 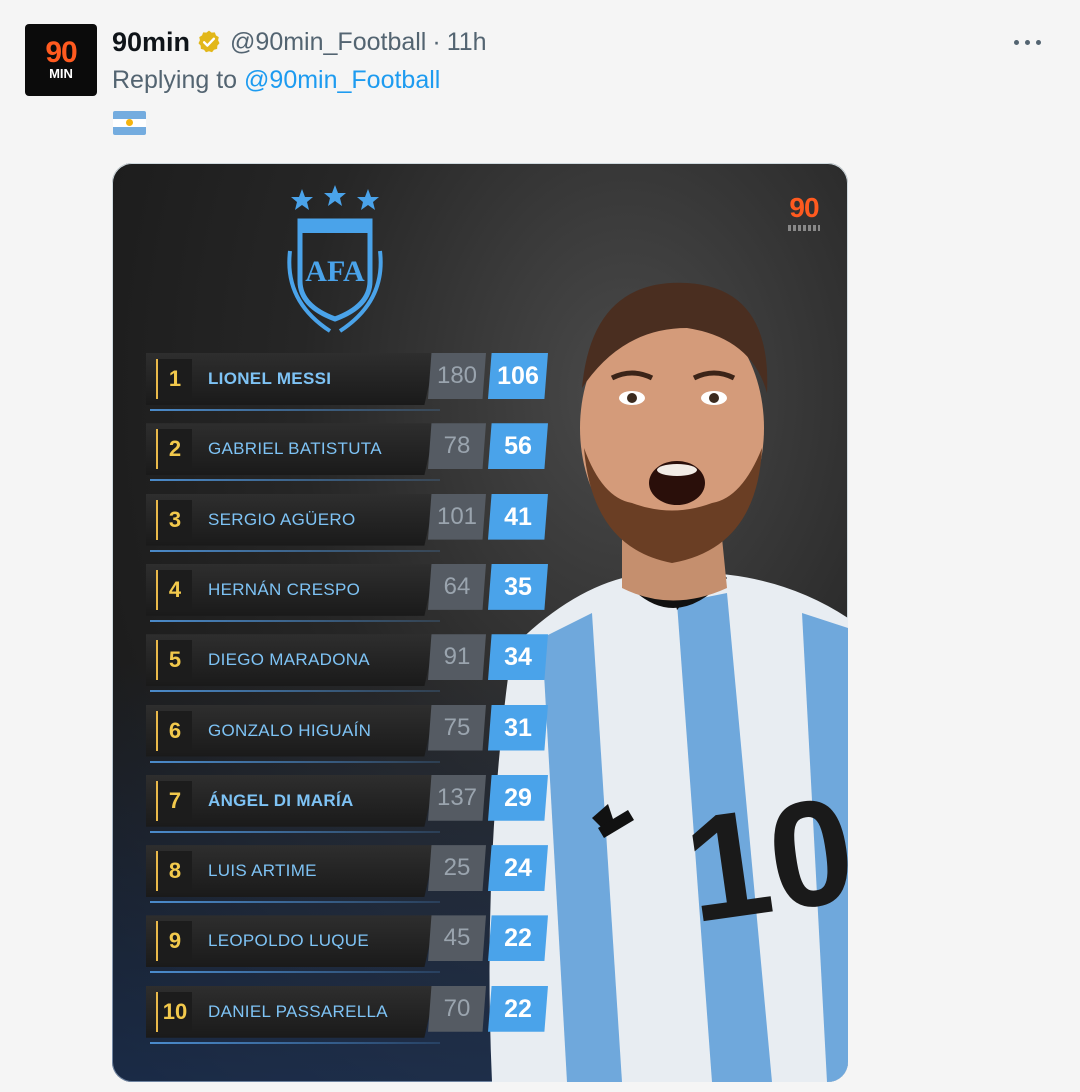 What do you see at coordinates (290, 730) in the screenshot?
I see `player-name: GONZALO HIGUAÍN` at bounding box center [290, 730].